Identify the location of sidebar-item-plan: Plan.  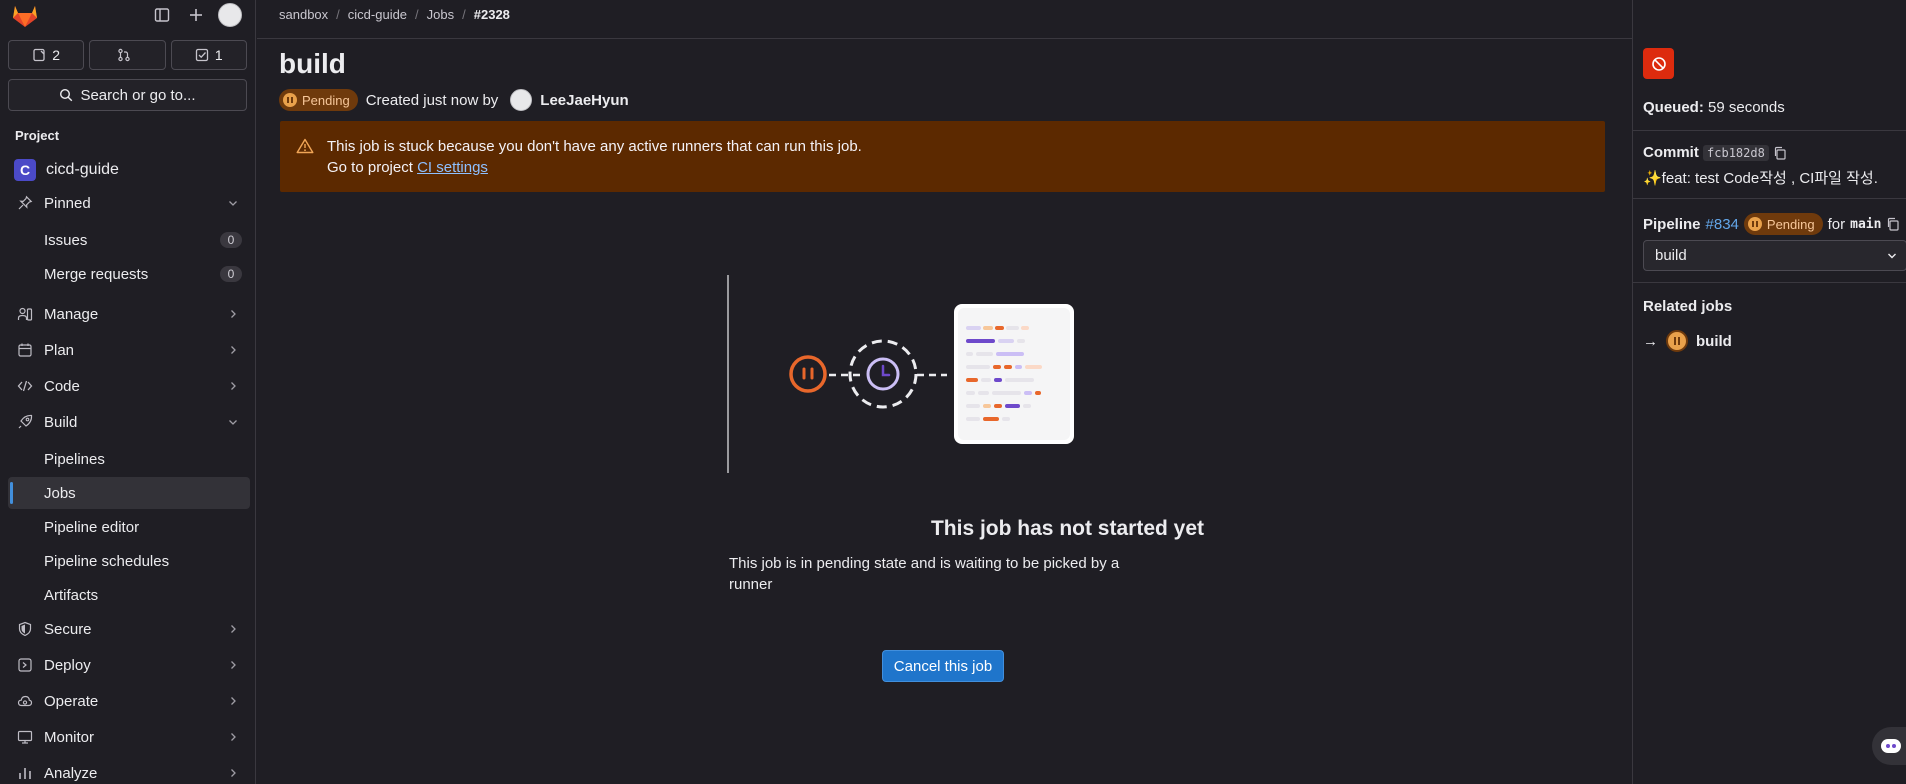
(129, 350).